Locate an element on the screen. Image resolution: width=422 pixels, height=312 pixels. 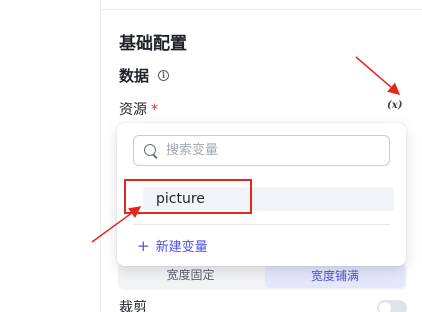
required-mark: * is located at coordinates (154, 110).